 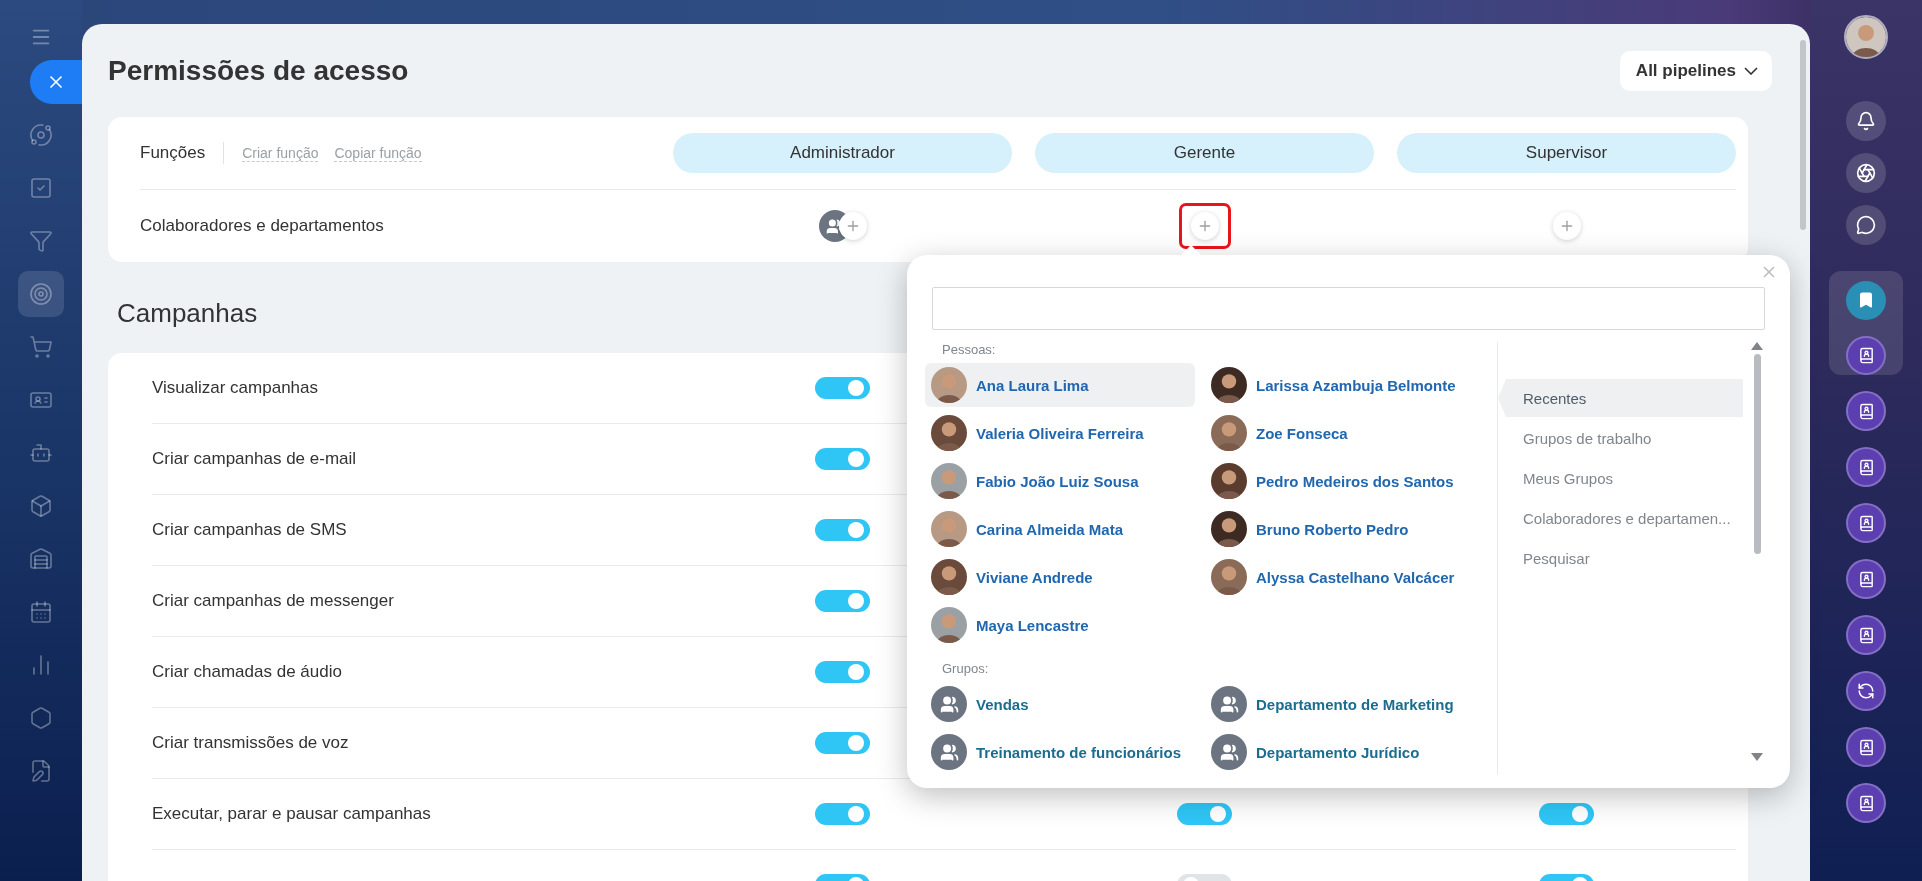 I want to click on permission-label: Criar campanhas de e-mail, so click(x=255, y=459).